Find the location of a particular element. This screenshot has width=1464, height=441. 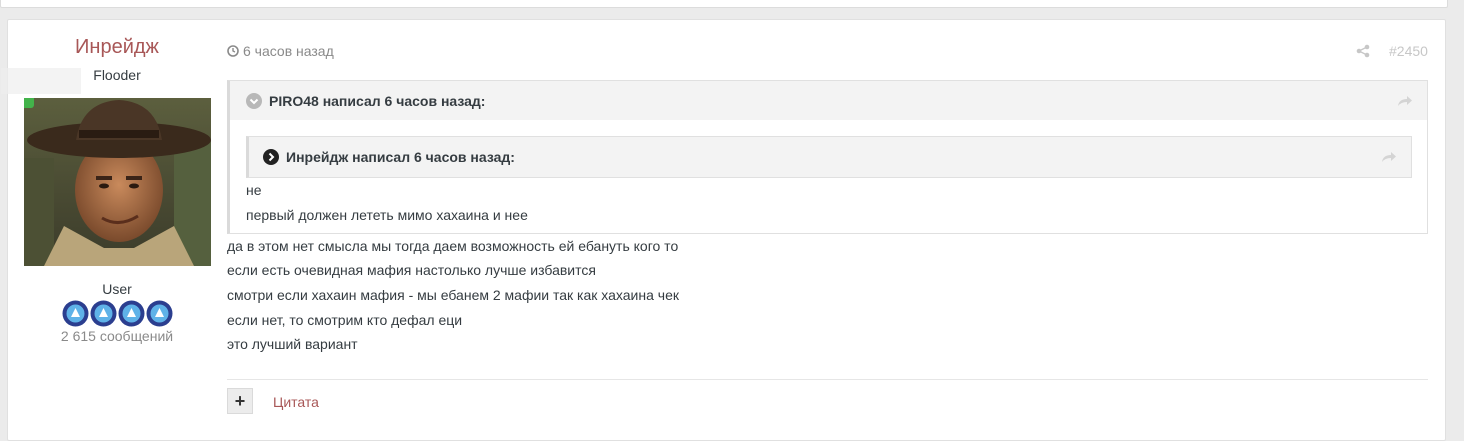

avatar is located at coordinates (117, 182).